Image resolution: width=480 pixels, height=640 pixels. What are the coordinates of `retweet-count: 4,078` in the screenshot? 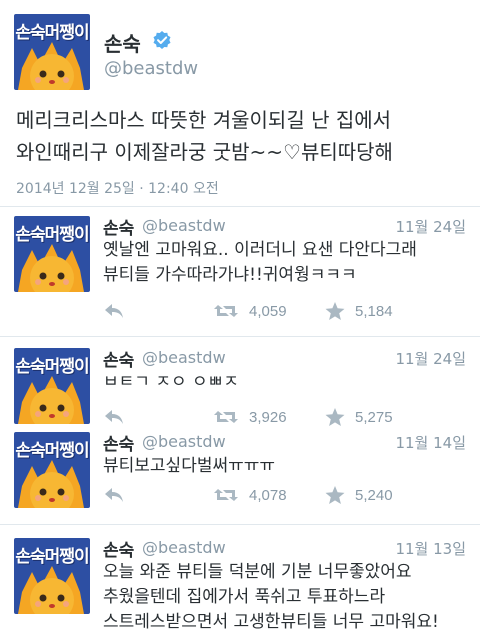 It's located at (268, 495).